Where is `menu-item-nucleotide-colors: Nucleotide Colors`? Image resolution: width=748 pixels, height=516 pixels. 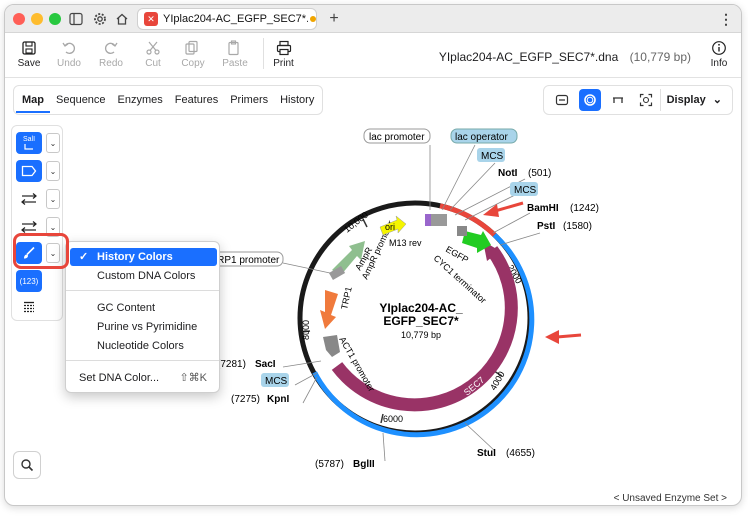
menu-item-nucleotide-colors: Nucleotide Colors is located at coordinates (143, 346).